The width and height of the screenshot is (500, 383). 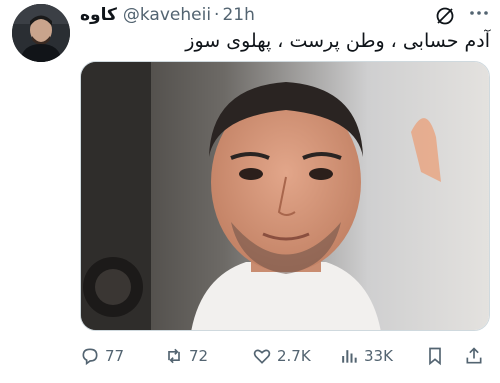 I want to click on author-handle: @kaveheii, so click(x=167, y=15).